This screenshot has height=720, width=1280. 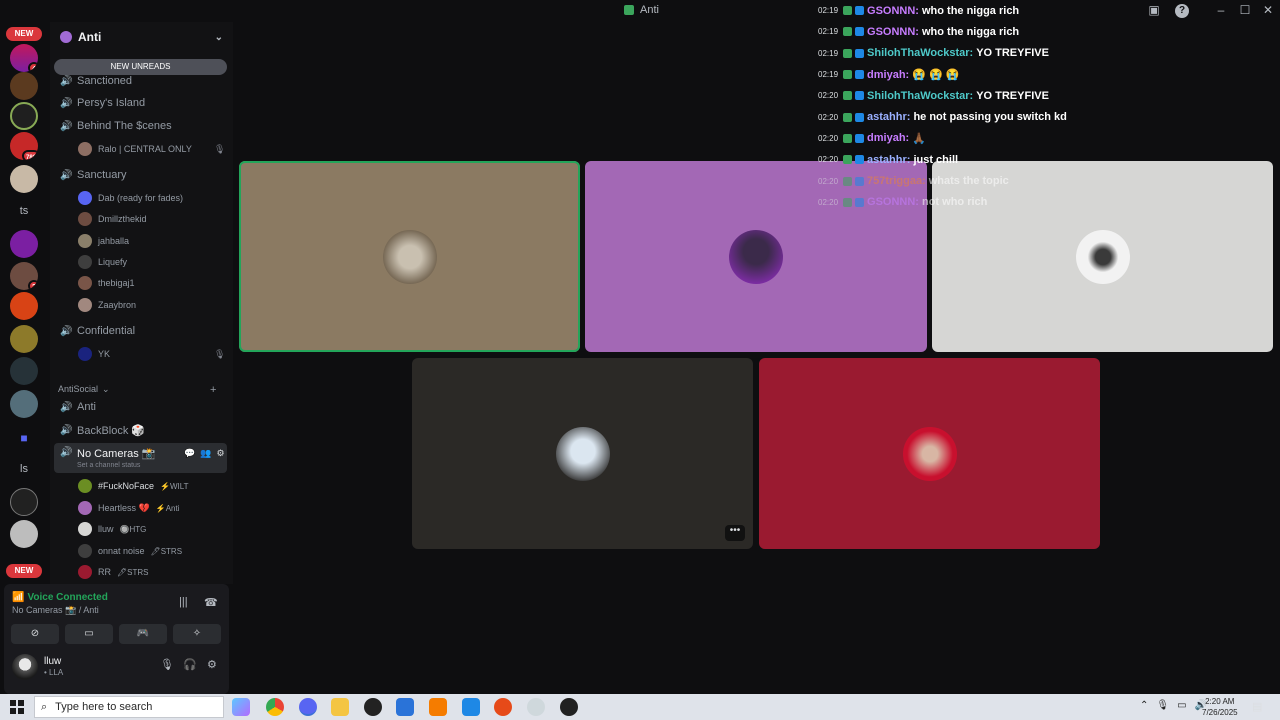 What do you see at coordinates (35, 634) in the screenshot?
I see `camera-off-button: ⊘` at bounding box center [35, 634].